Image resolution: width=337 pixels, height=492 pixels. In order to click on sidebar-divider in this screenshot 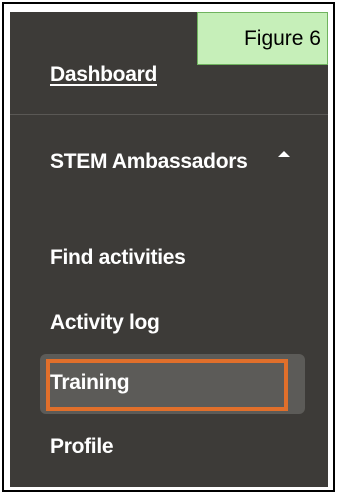, I will do `click(169, 114)`.